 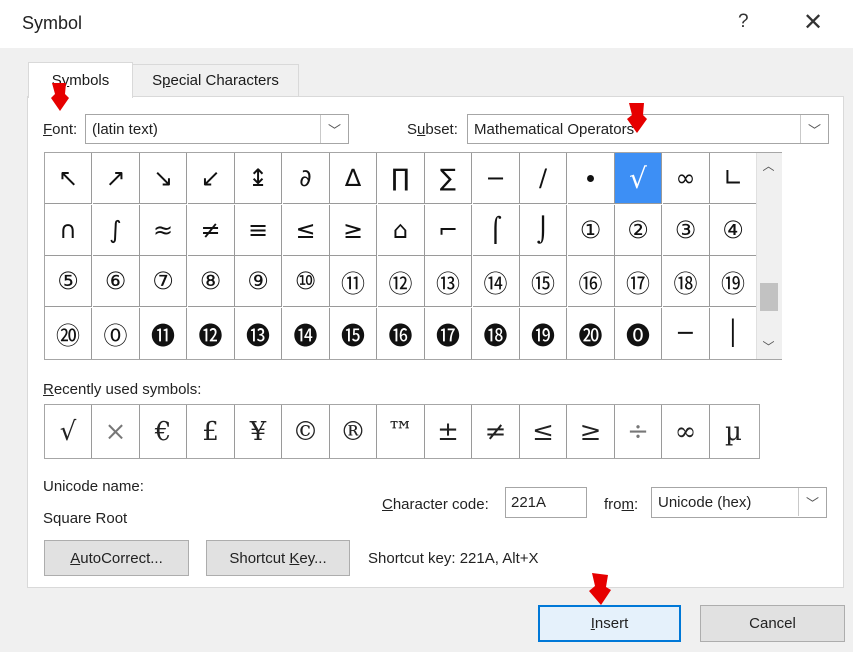 What do you see at coordinates (258, 281) in the screenshot?
I see `symbol-cell: ⑨` at bounding box center [258, 281].